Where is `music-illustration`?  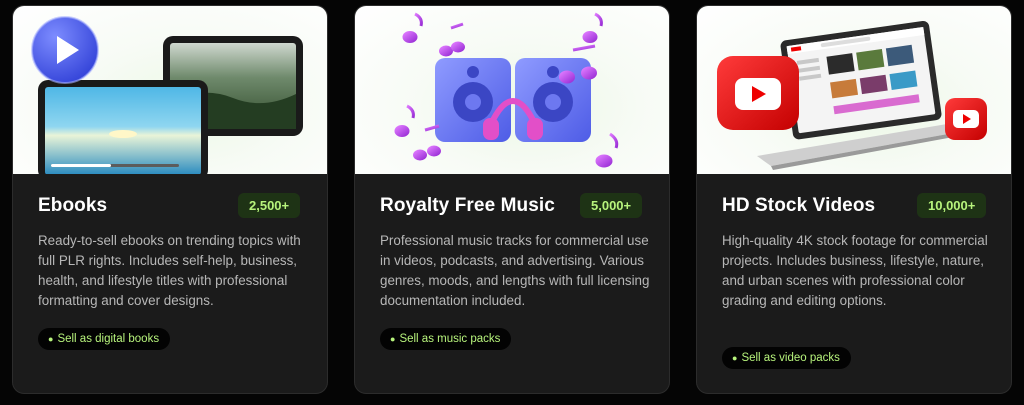 music-illustration is located at coordinates (512, 90).